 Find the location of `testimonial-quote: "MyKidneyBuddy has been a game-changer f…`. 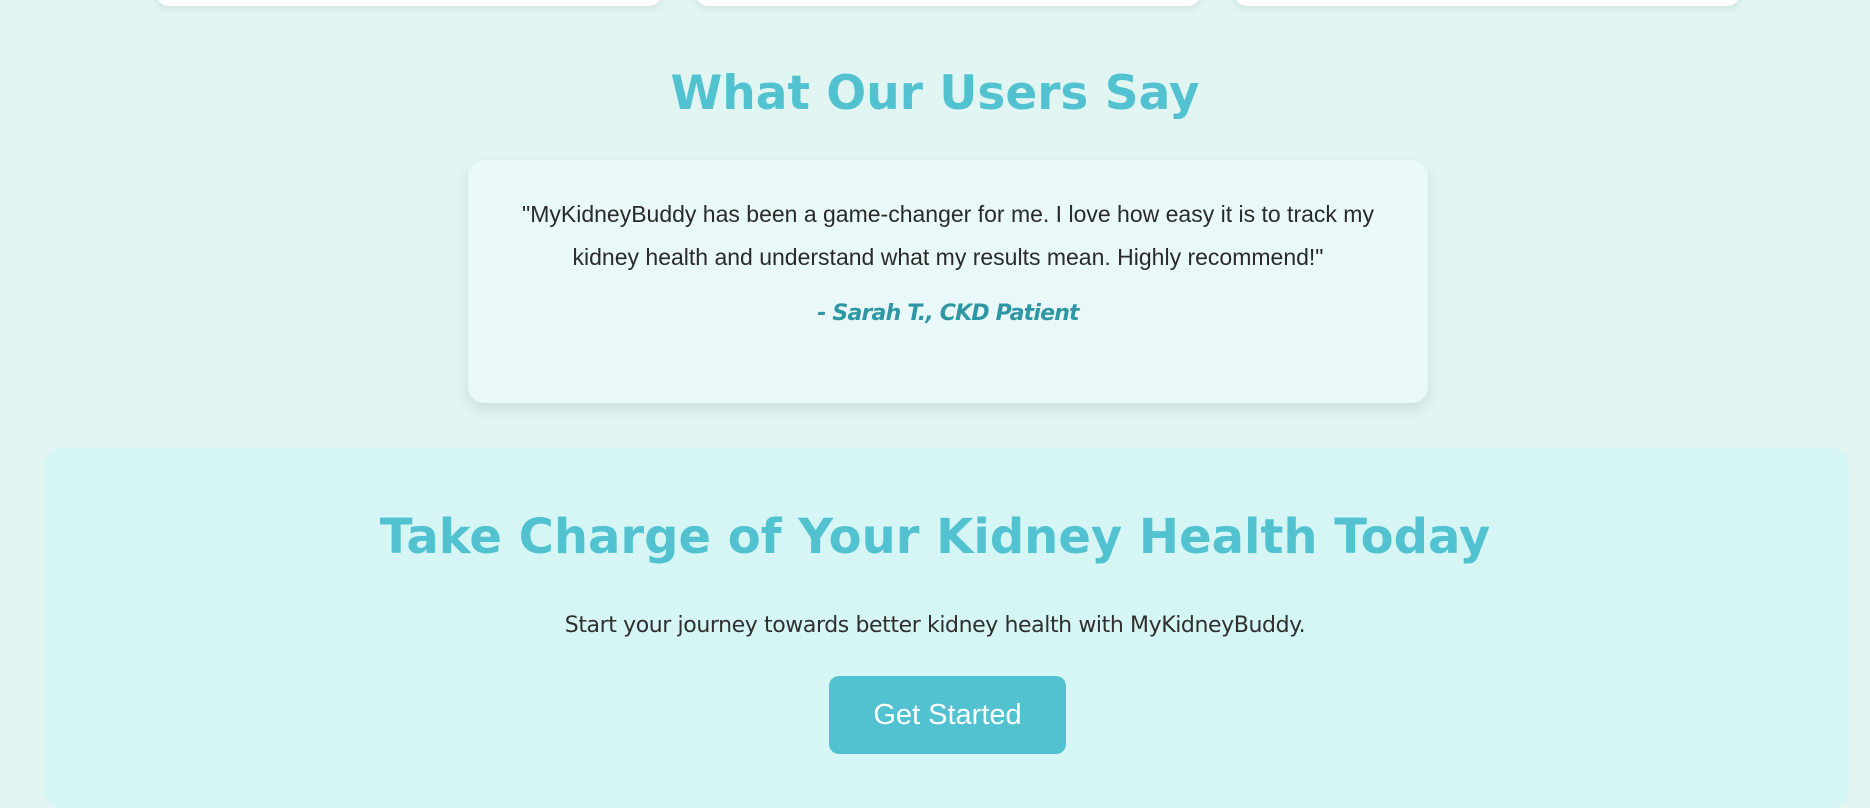

testimonial-quote: "MyKidneyBuddy has been a game-changer f… is located at coordinates (948, 235).